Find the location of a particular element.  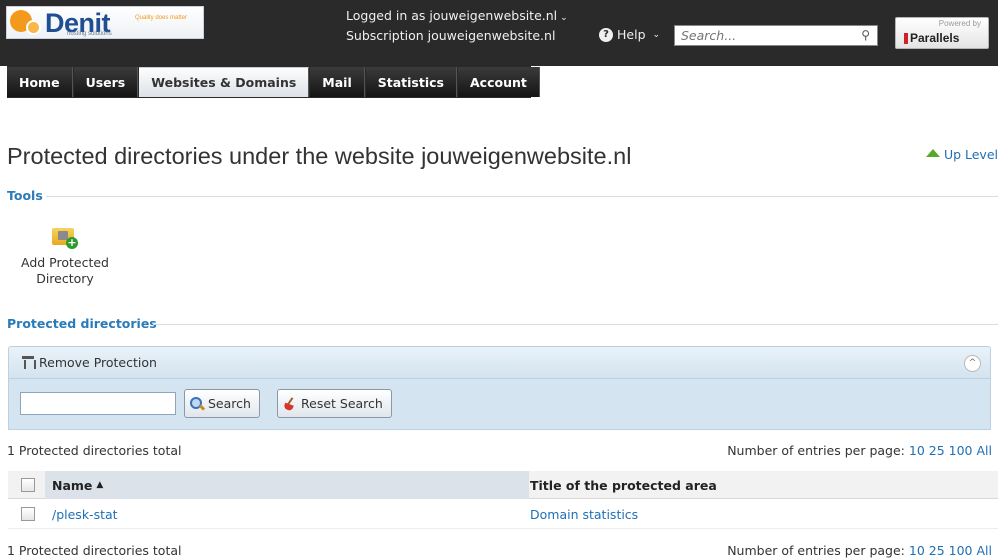

list-divider is located at coordinates (575, 324).